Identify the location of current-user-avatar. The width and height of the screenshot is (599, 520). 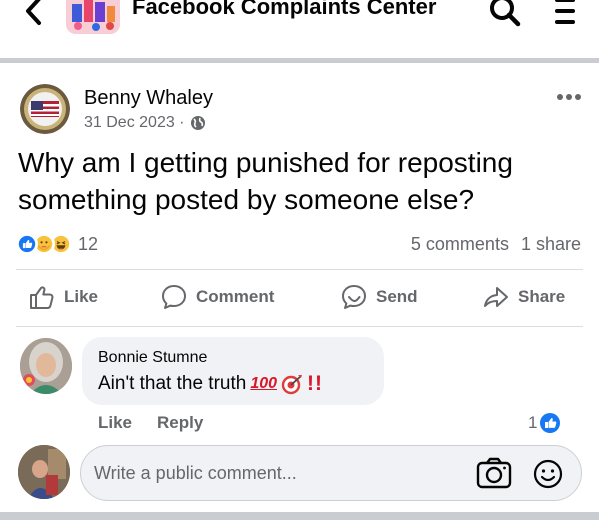
(44, 472).